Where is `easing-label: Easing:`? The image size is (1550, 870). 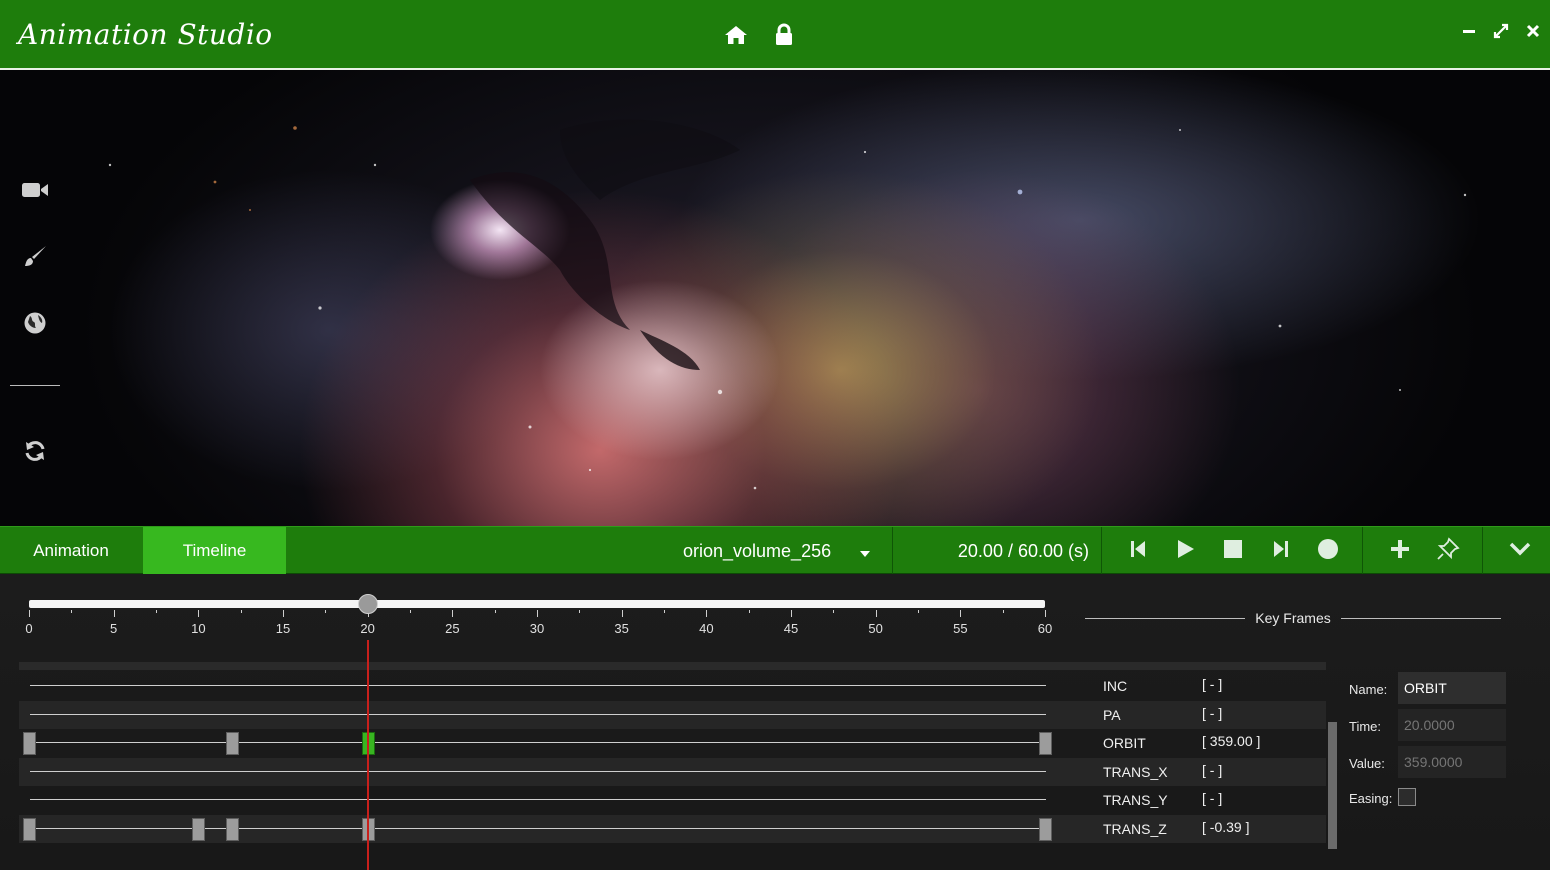 easing-label: Easing: is located at coordinates (1371, 798).